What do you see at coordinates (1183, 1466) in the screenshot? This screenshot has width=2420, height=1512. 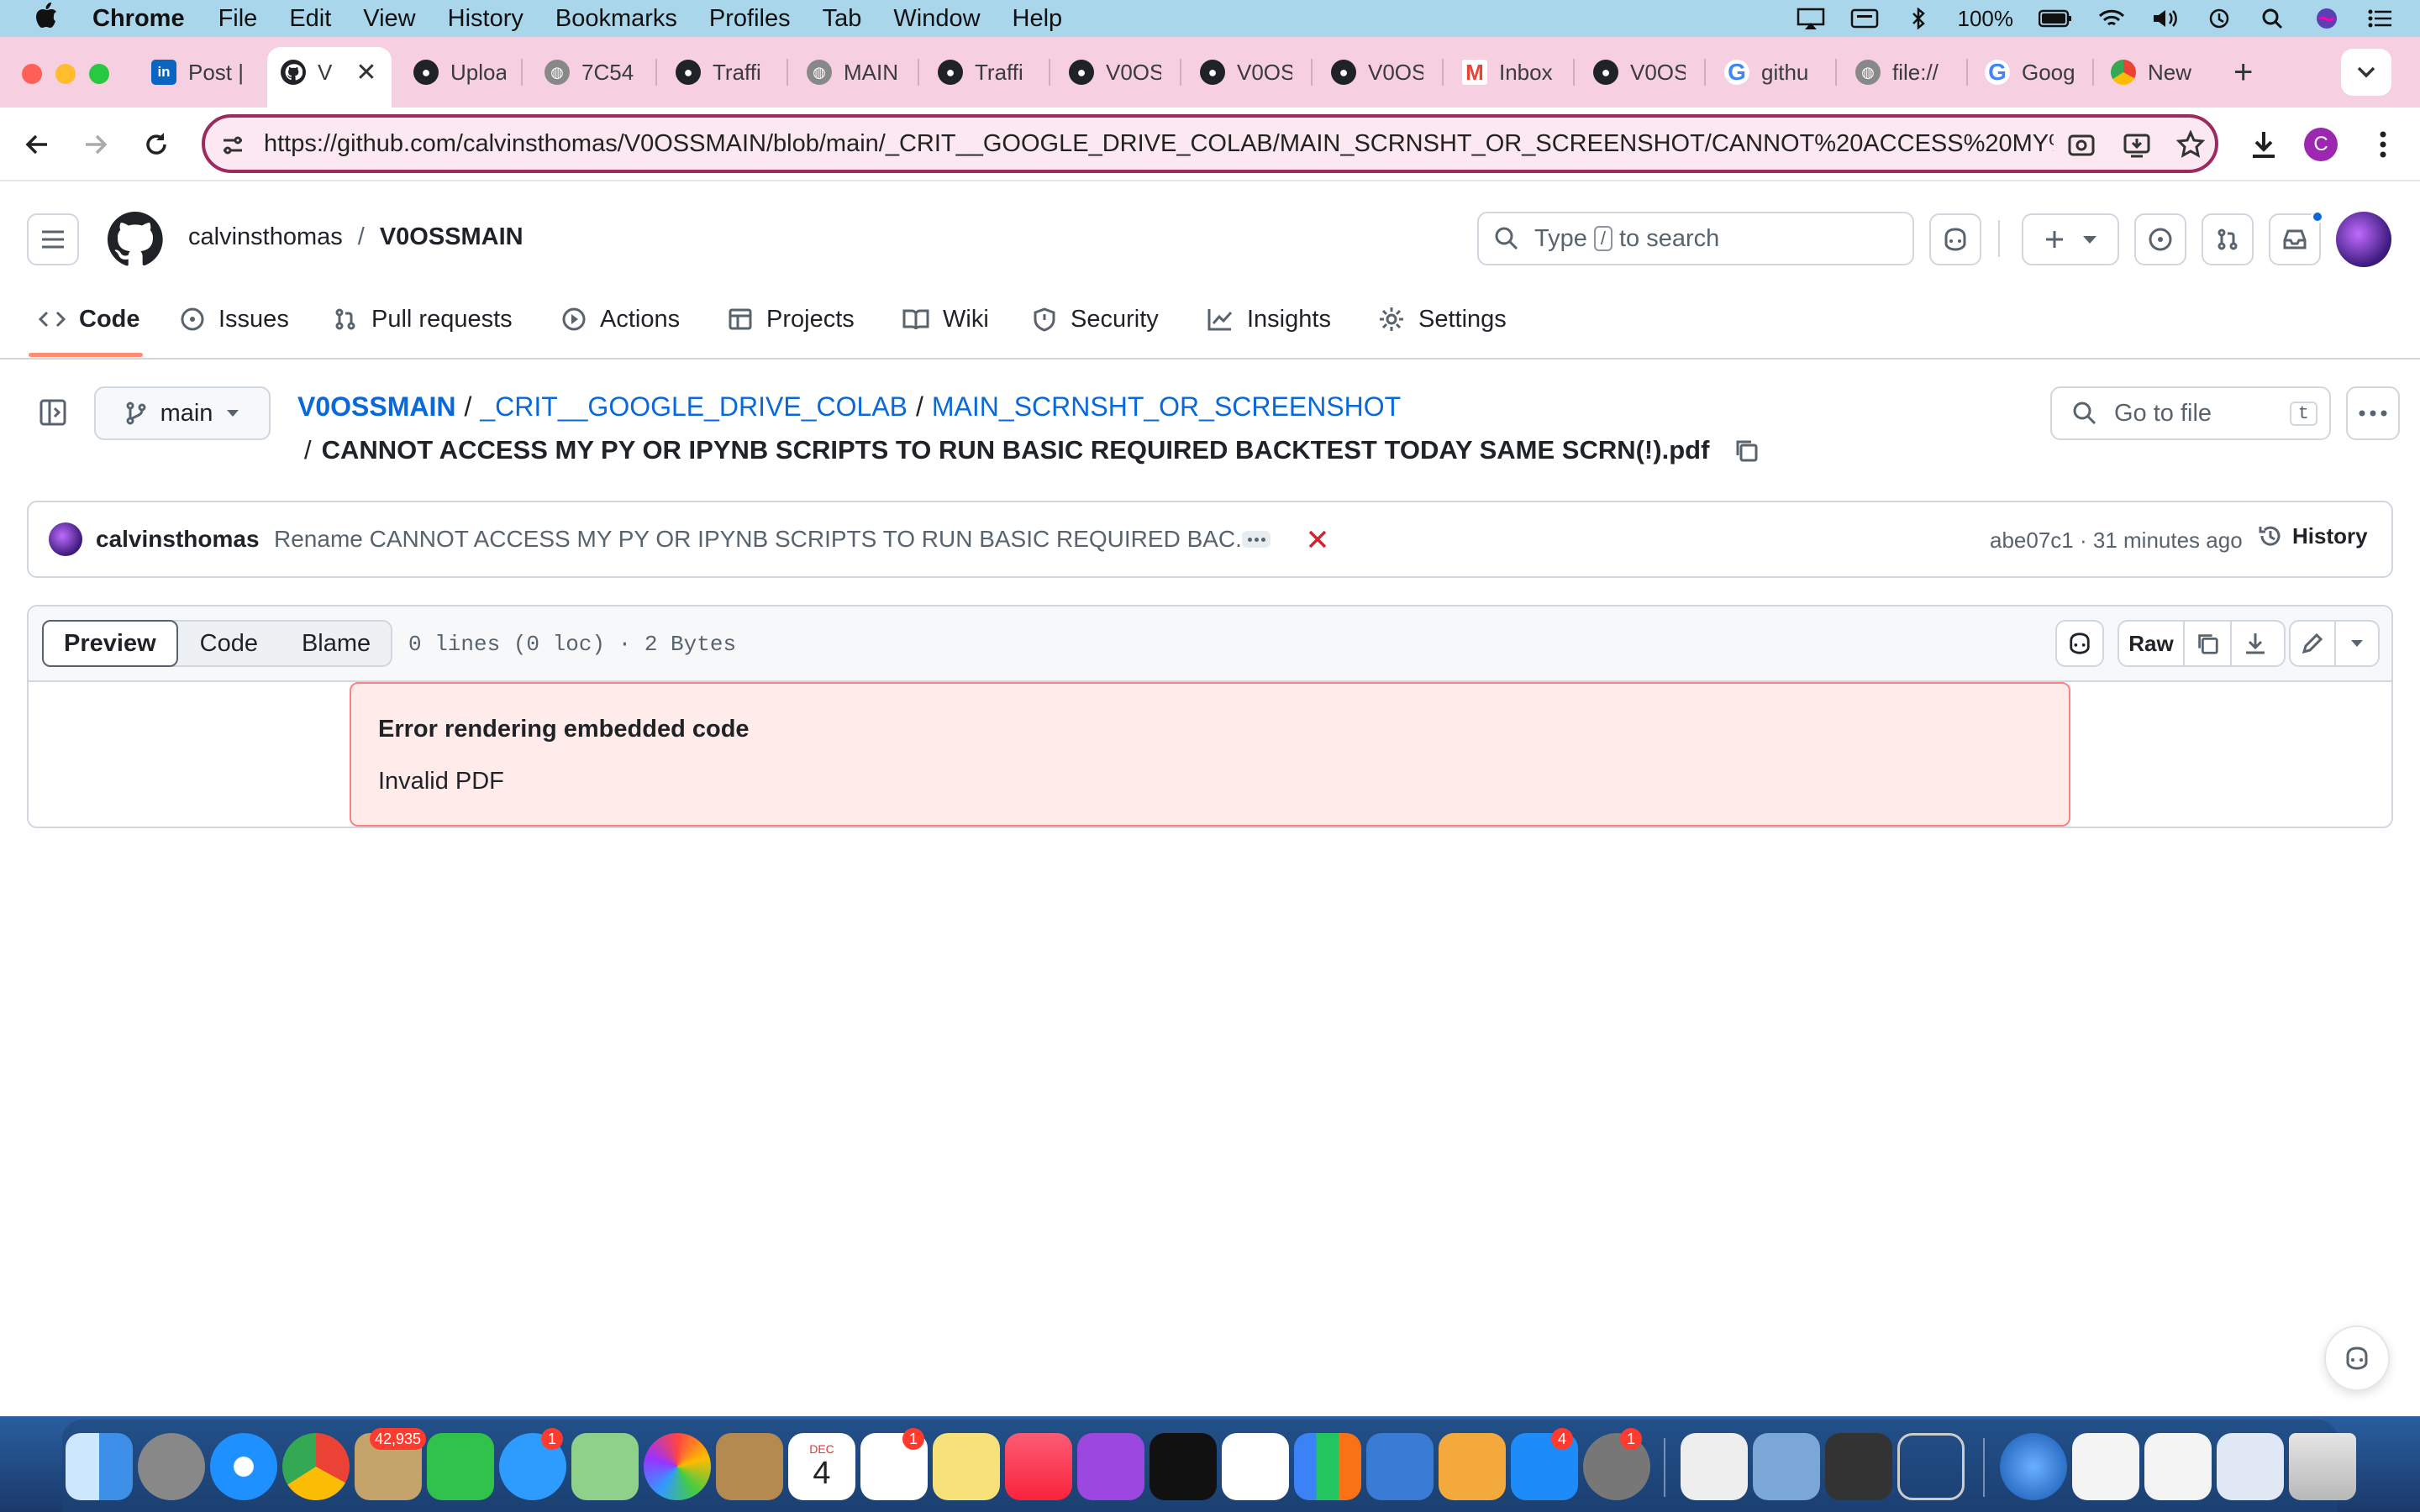 I see `tv-icon` at bounding box center [1183, 1466].